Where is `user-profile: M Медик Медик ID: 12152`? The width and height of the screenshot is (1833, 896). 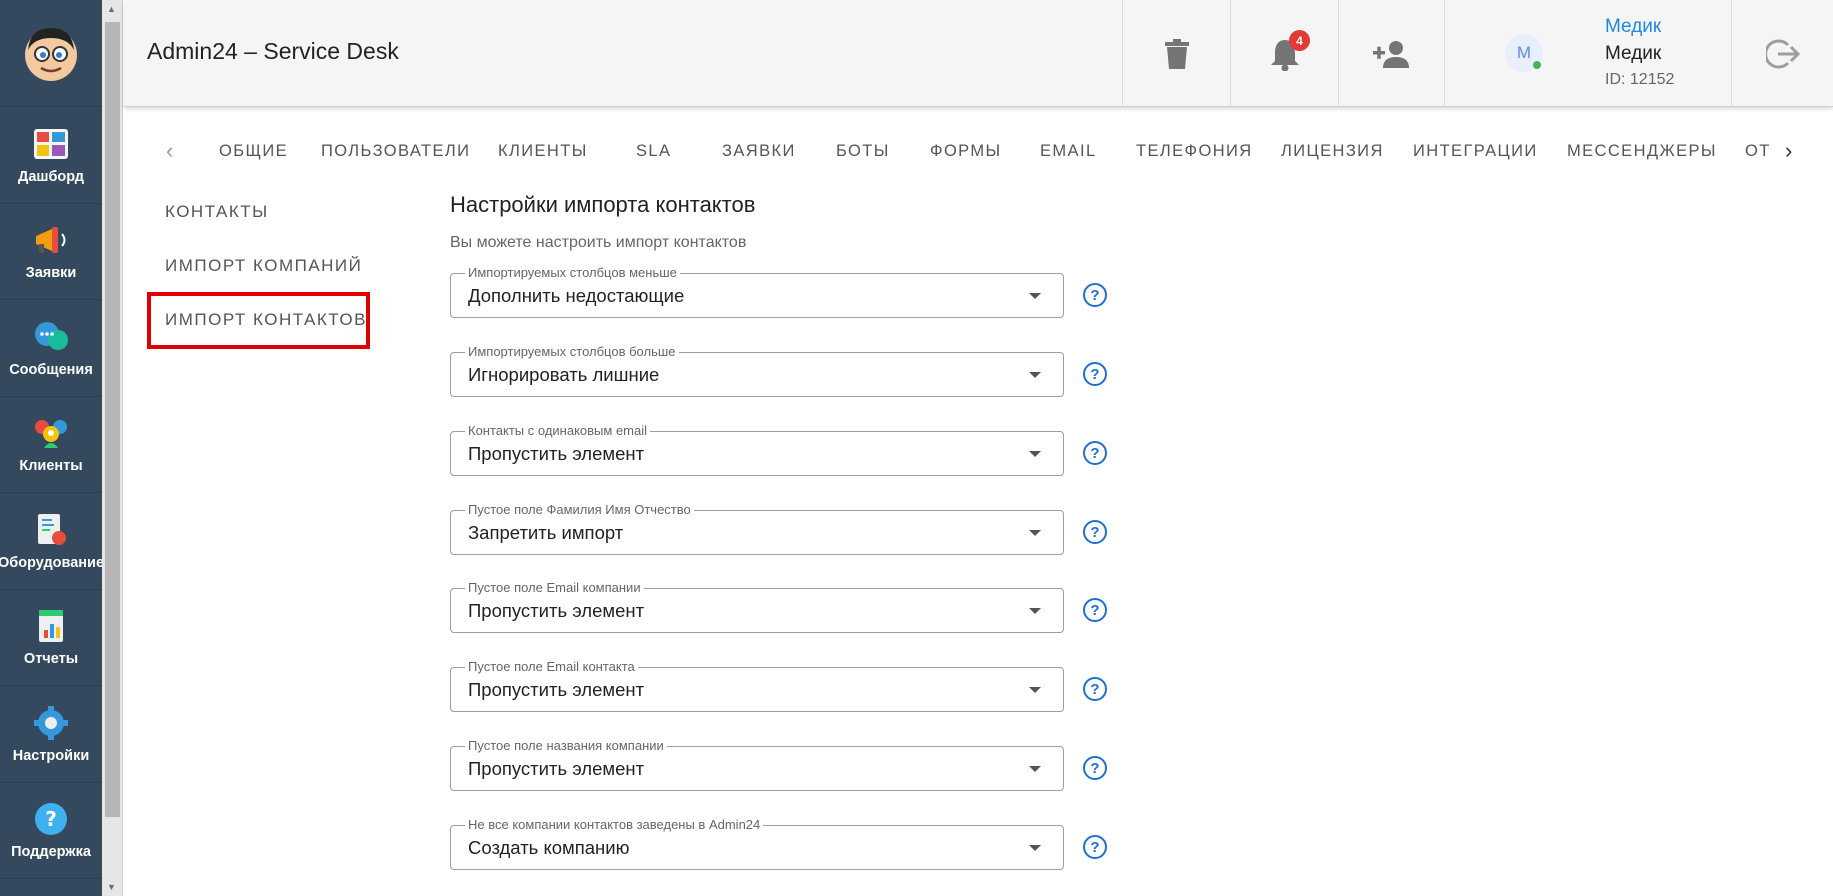 user-profile: M Медик Медик ID: 12152 is located at coordinates (1587, 53).